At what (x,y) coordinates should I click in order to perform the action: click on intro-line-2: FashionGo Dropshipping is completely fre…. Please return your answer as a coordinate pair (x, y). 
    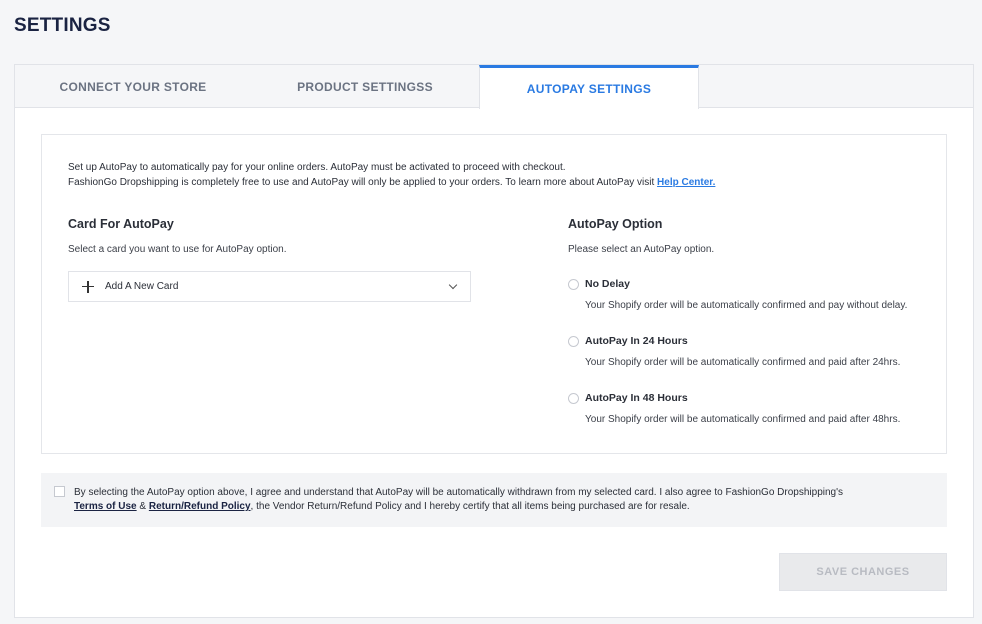
    Looking at the image, I should click on (498, 182).